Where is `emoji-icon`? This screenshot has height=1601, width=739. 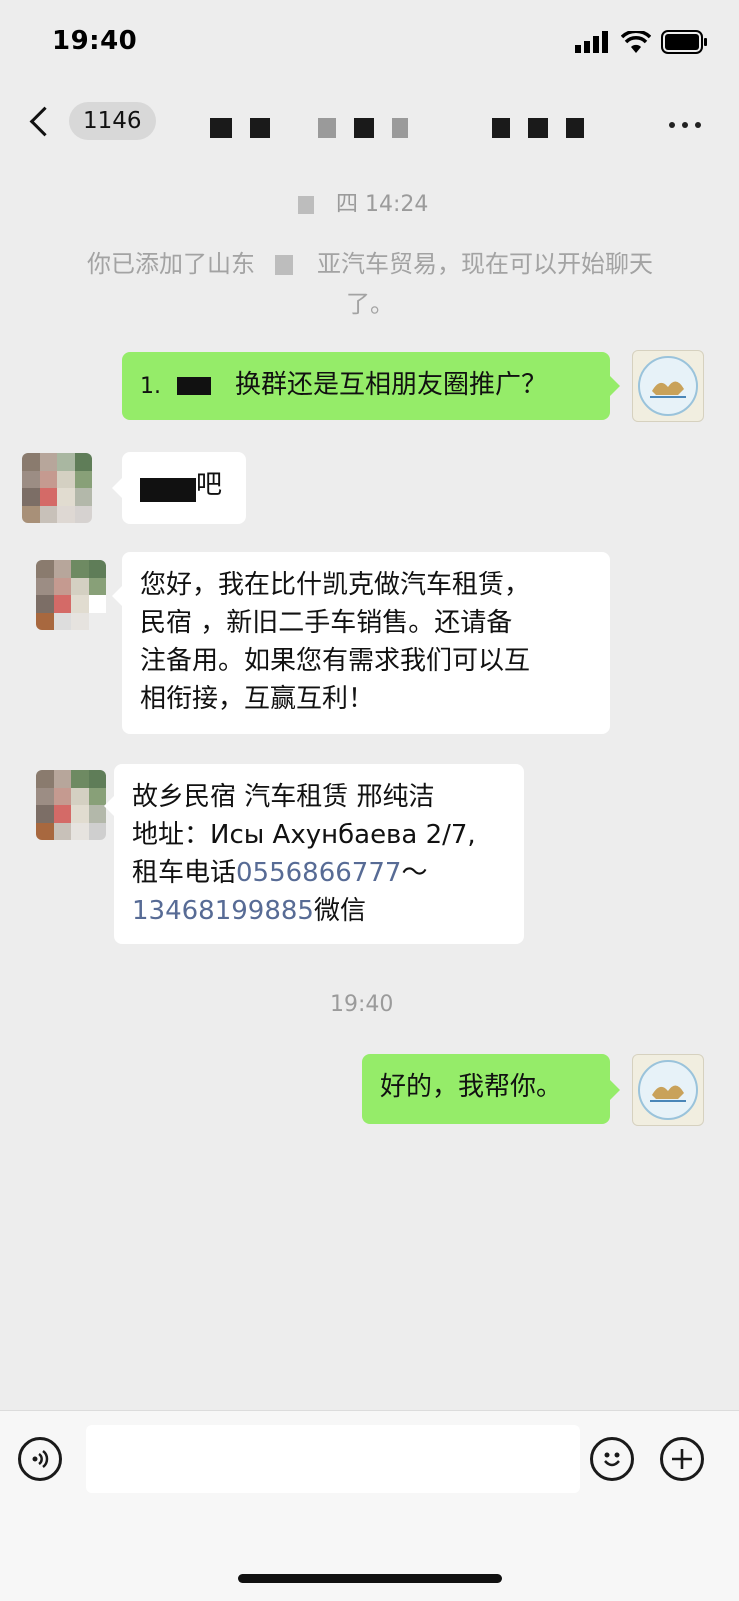
emoji-icon is located at coordinates (612, 1459).